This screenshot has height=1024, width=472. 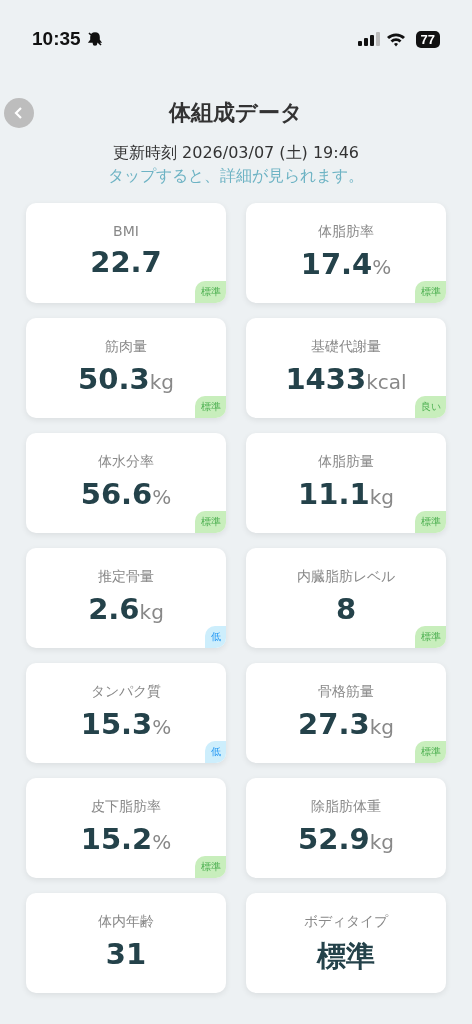 I want to click on metric-card: 筋肉量 50.3kg 標準, so click(x=126, y=368).